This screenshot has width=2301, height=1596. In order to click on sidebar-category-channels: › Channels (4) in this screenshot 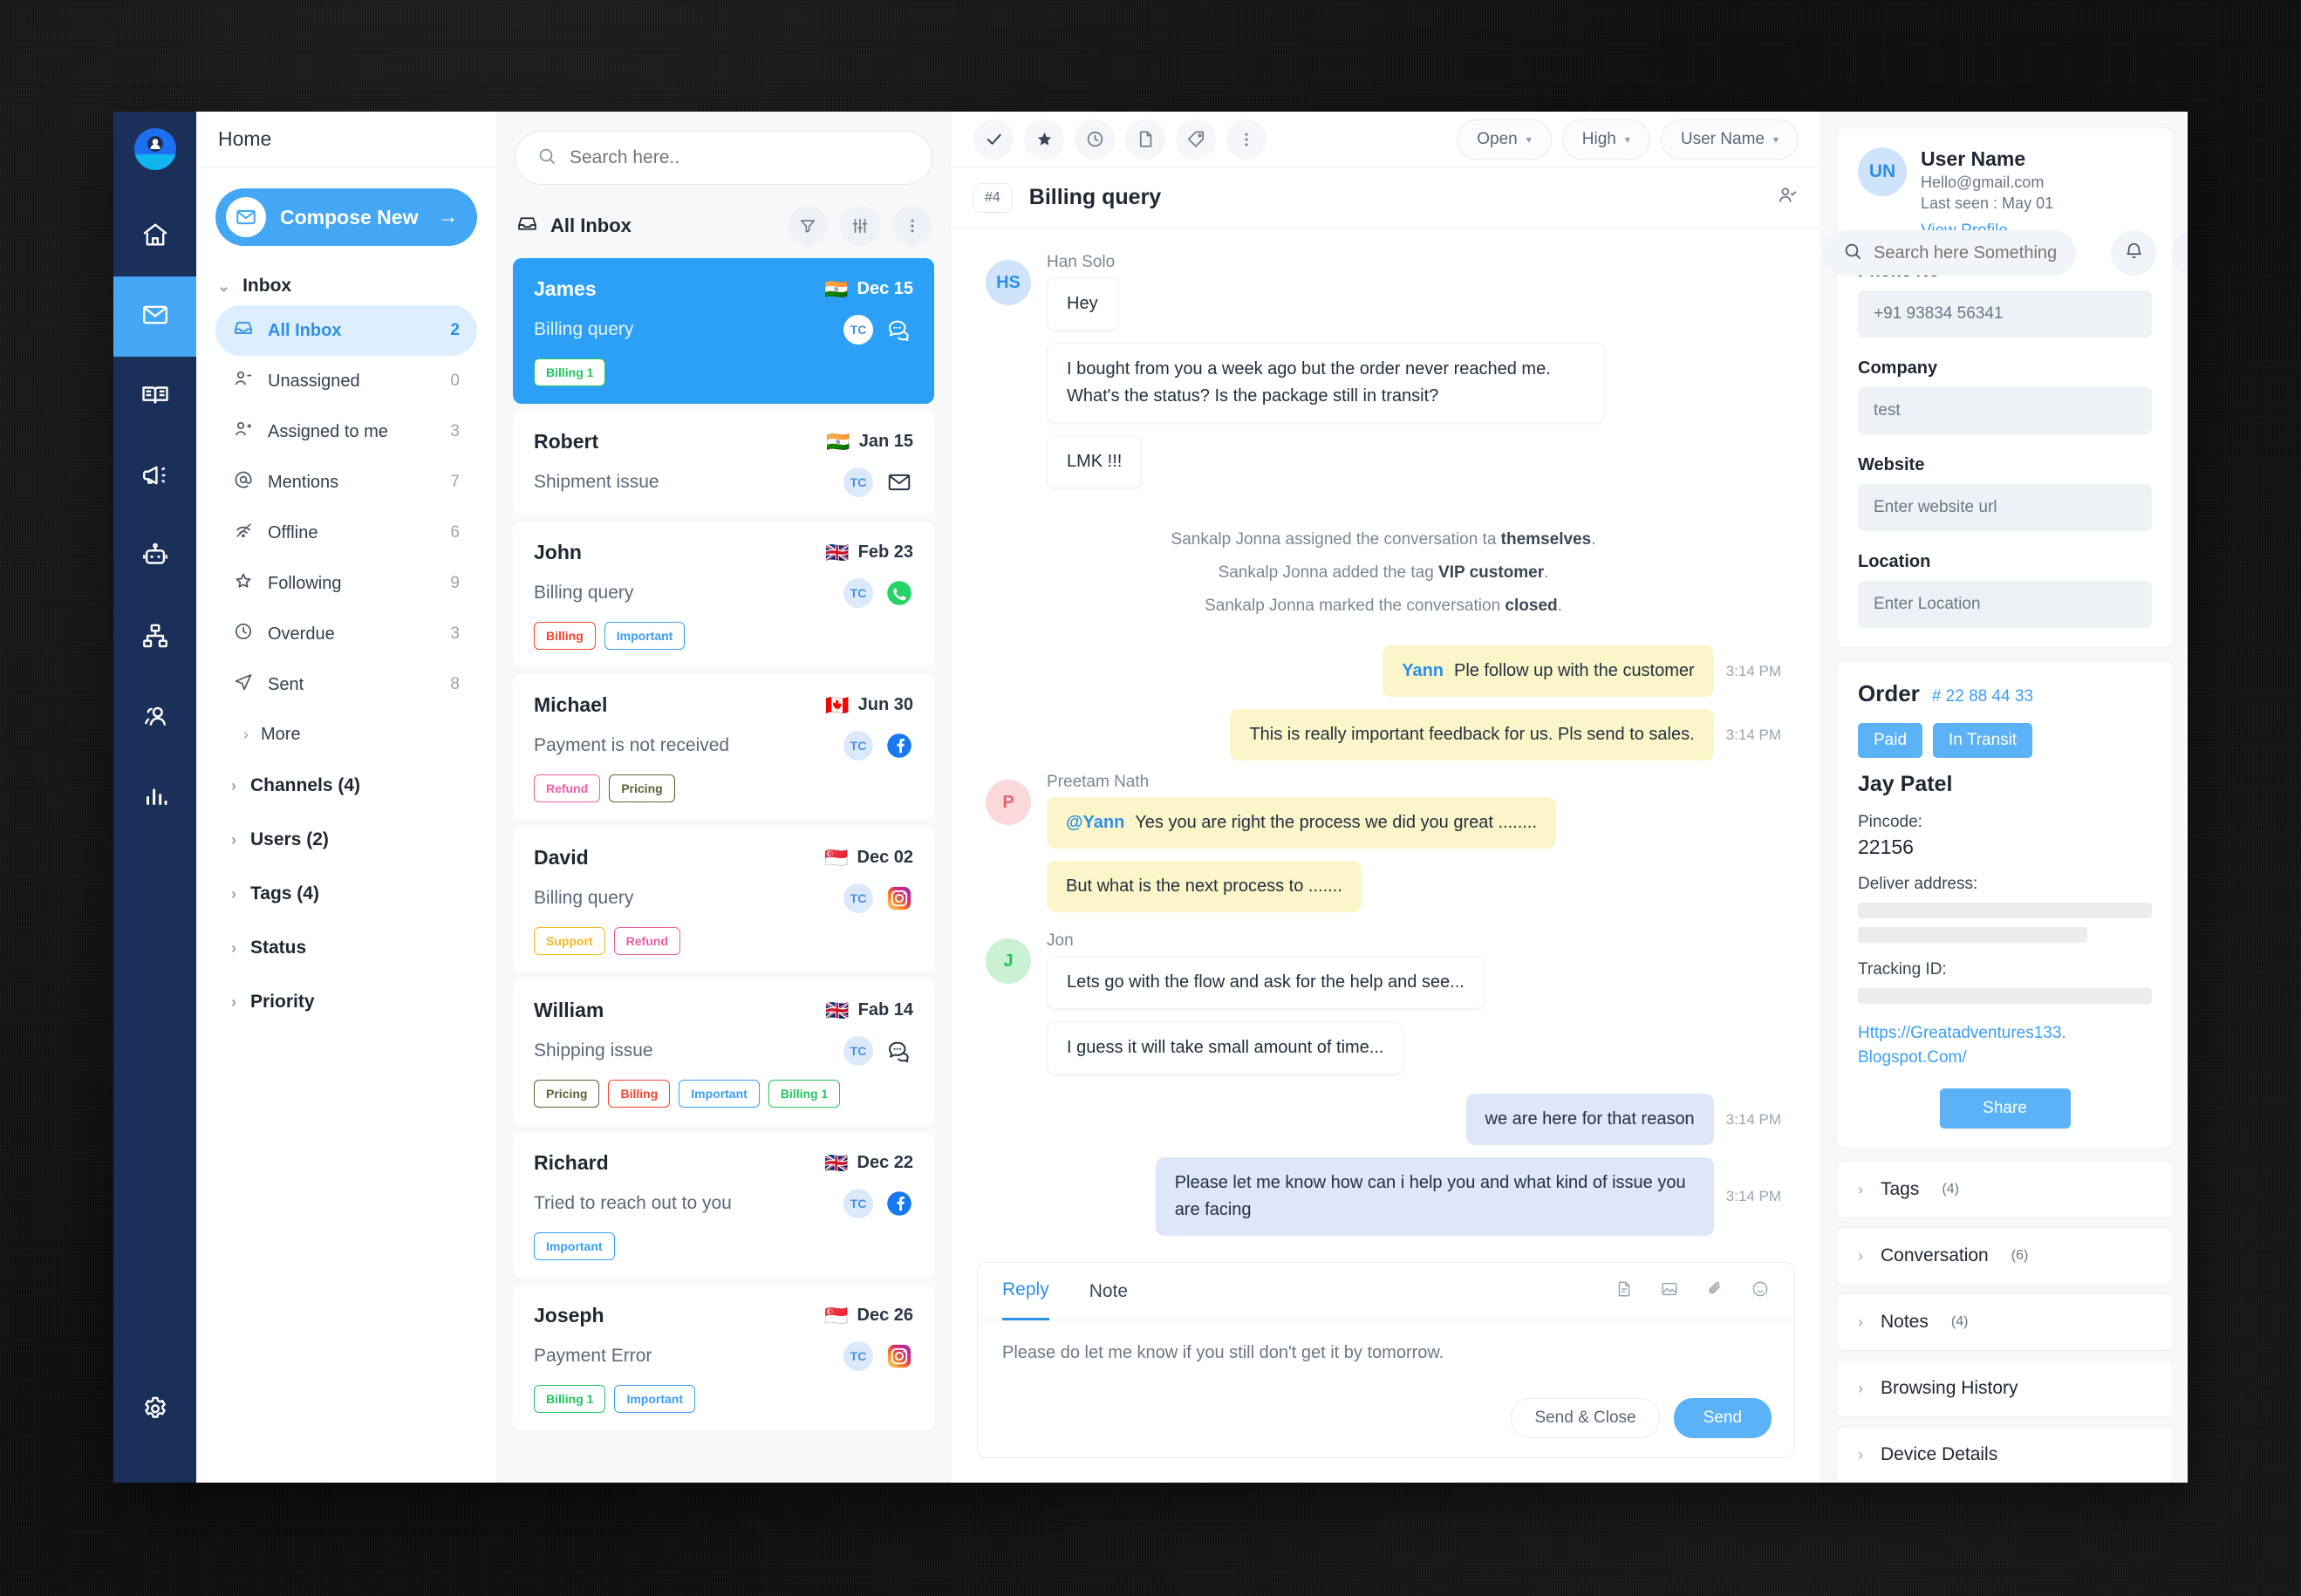, I will do `click(346, 786)`.